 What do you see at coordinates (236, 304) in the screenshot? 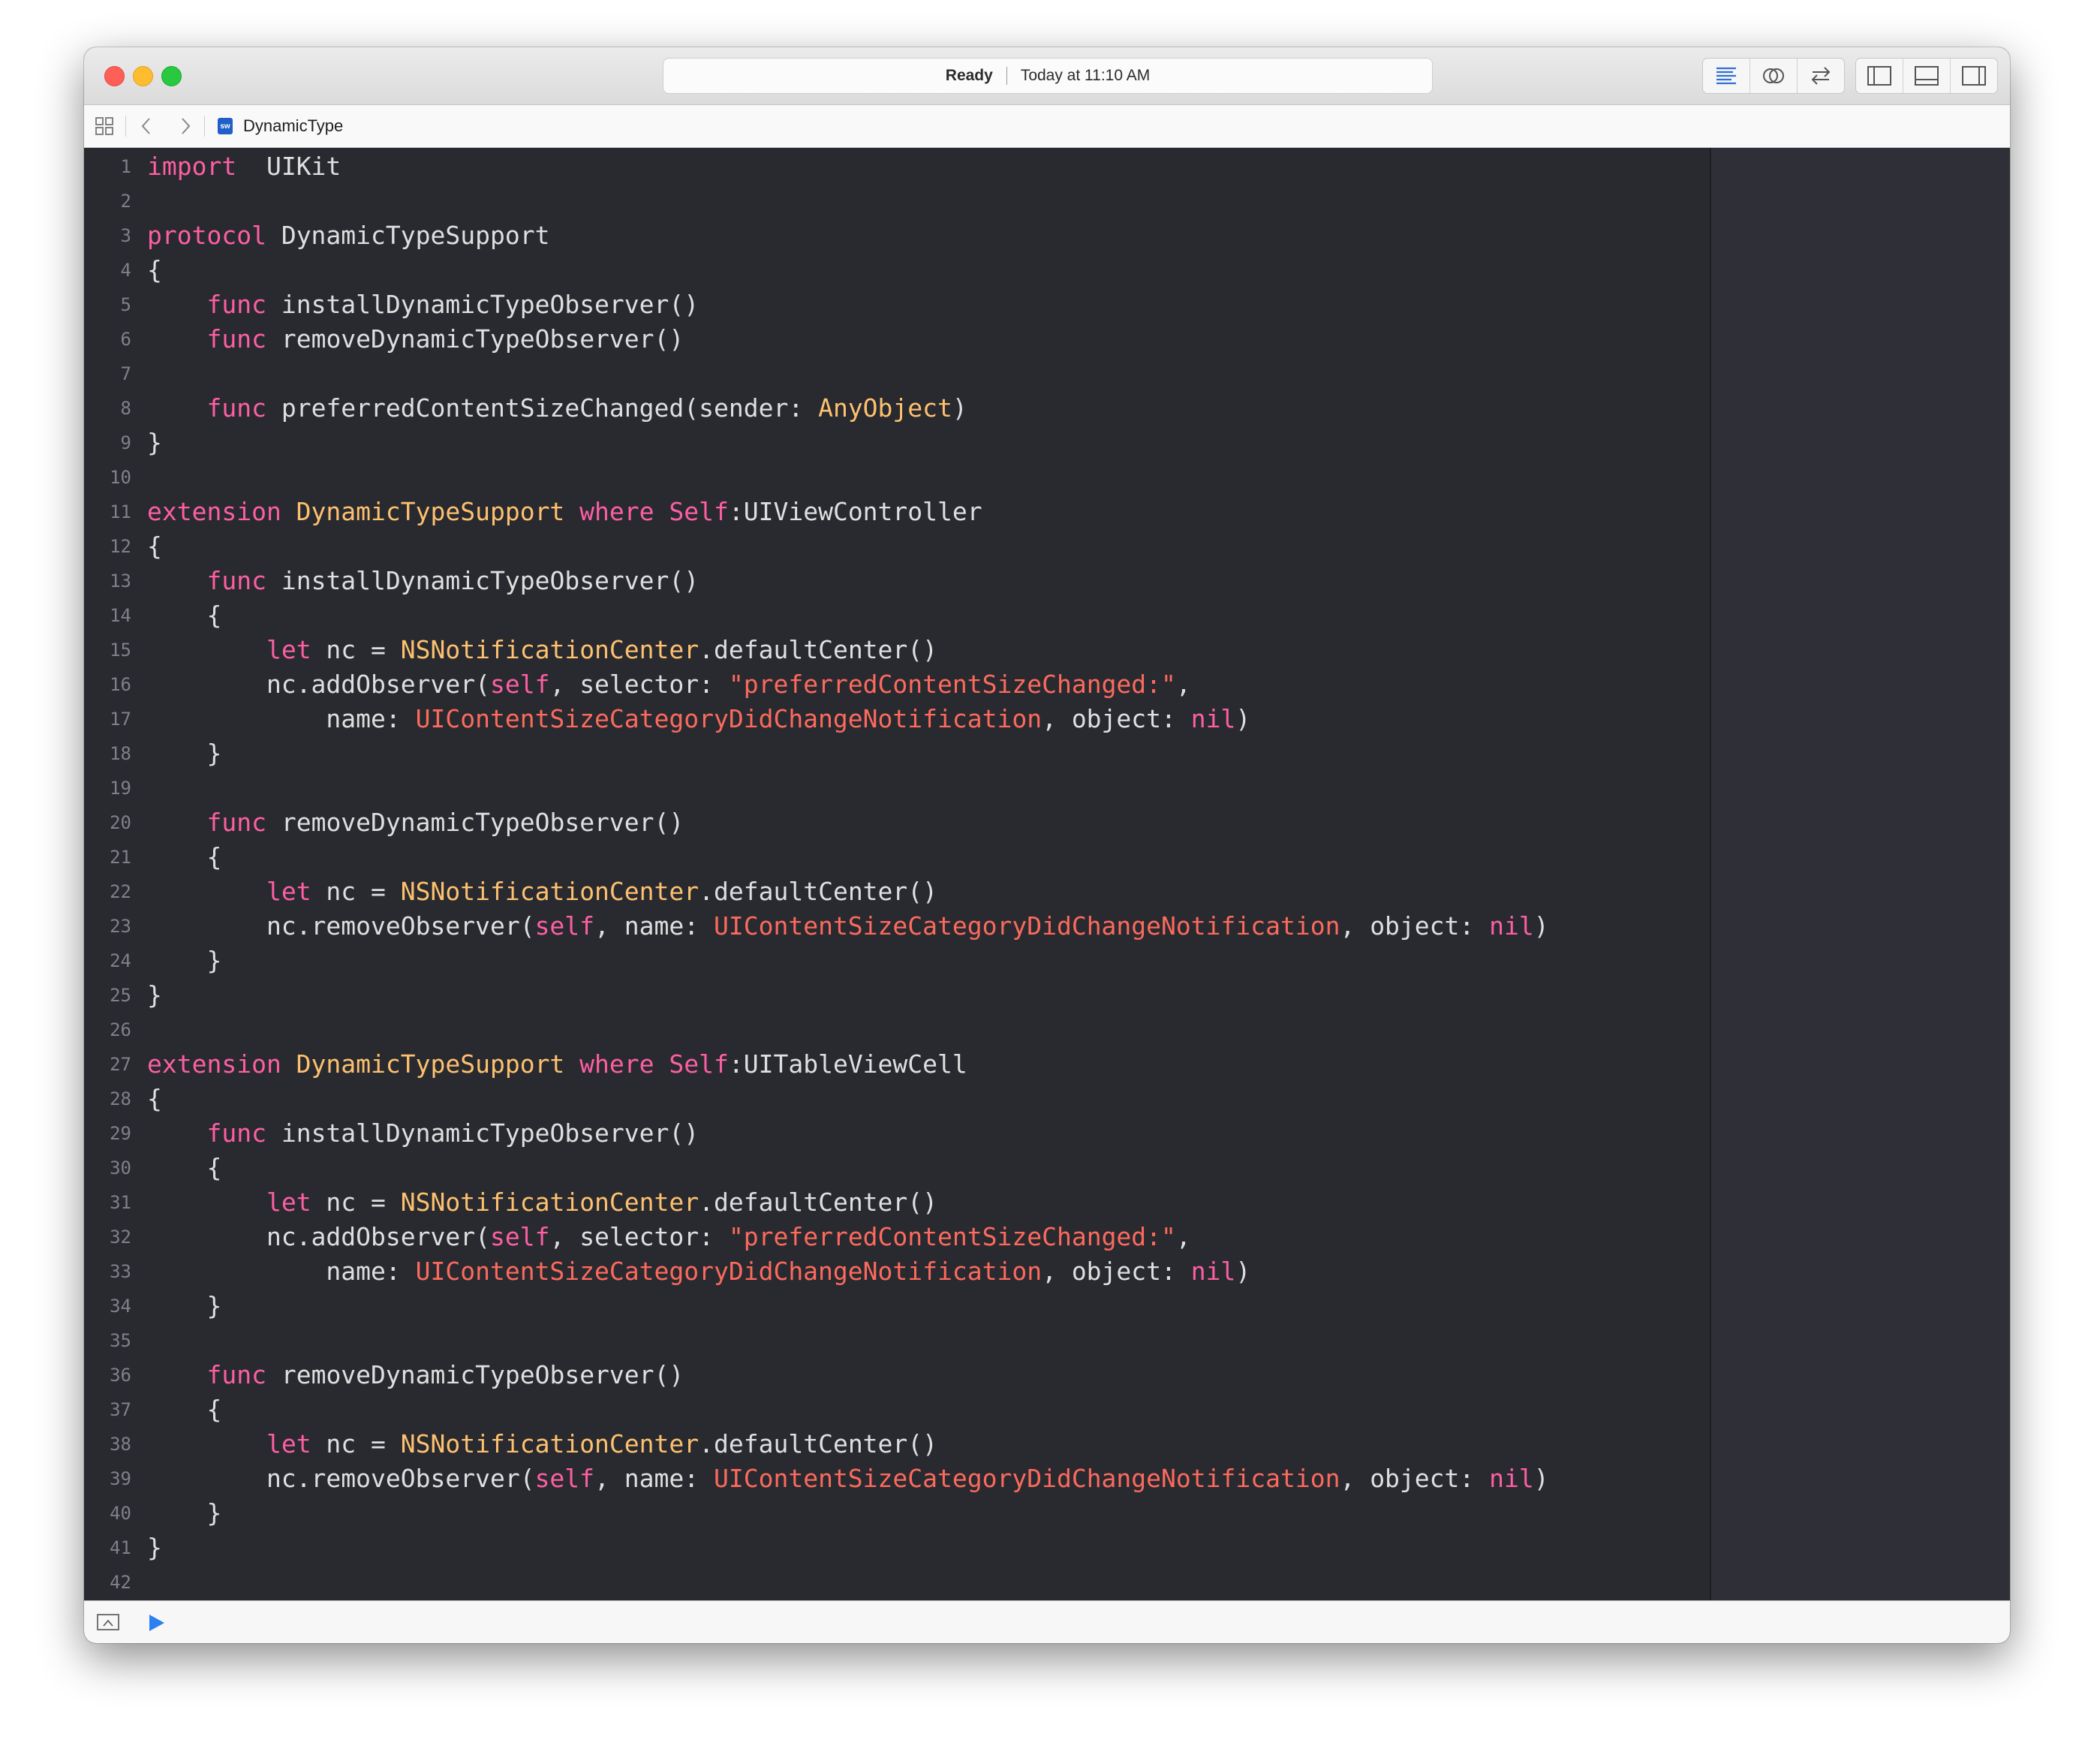
I see `code-token: func` at bounding box center [236, 304].